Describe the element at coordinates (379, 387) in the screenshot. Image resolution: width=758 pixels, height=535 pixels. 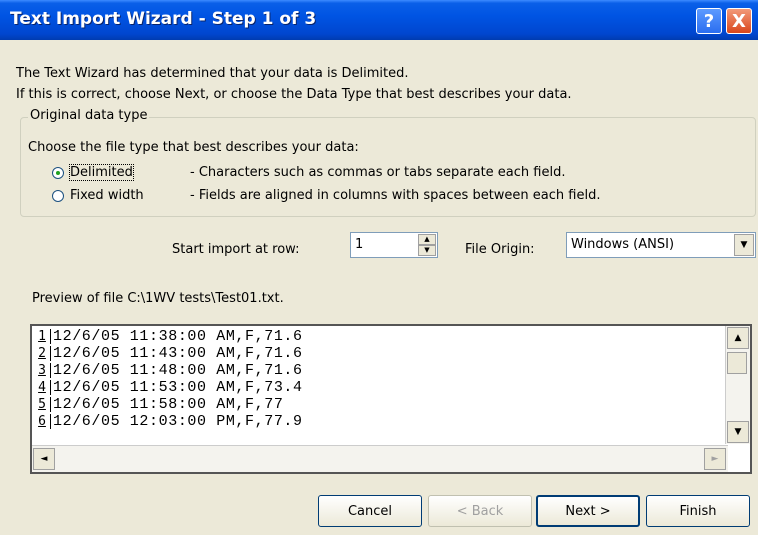
I see `preview-row: 4 12/6/05 11:53:00 AM,F,73.4` at that location.